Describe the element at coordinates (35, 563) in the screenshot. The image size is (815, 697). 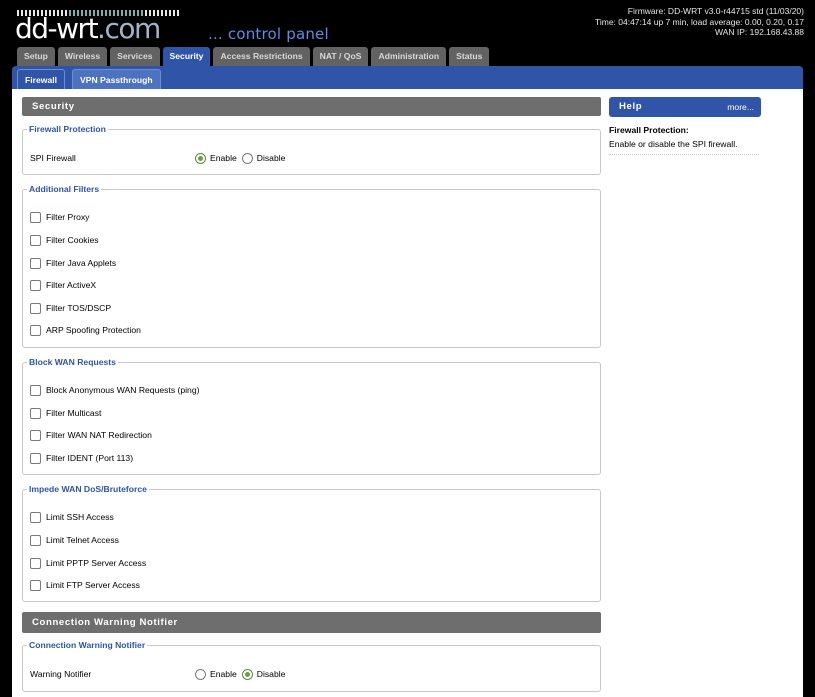
I see `limit-pptp-checkbox` at that location.